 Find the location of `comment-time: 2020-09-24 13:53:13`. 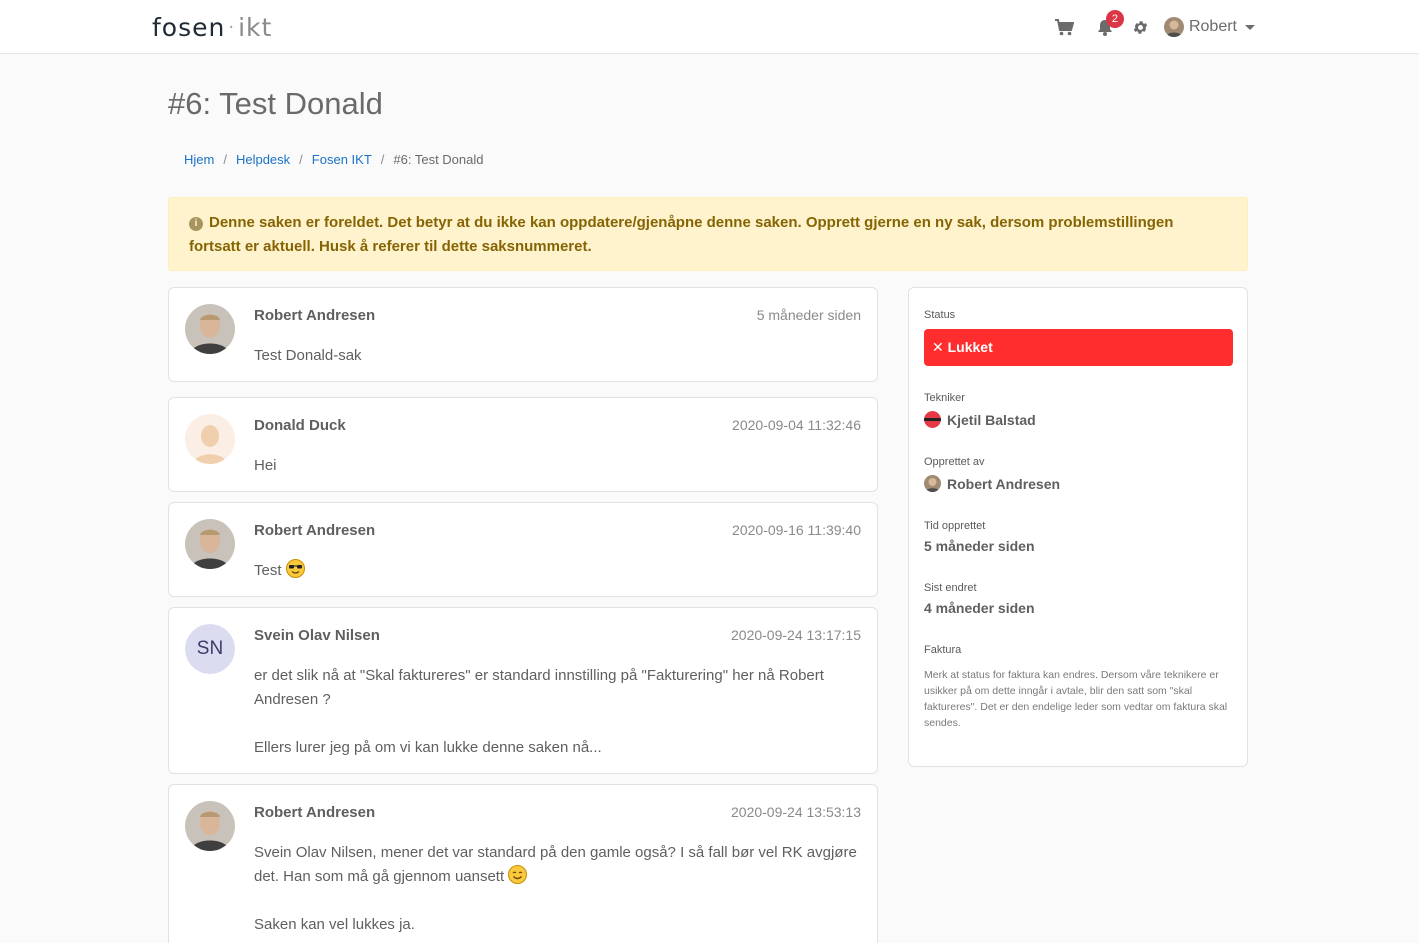

comment-time: 2020-09-24 13:53:13 is located at coordinates (796, 812).